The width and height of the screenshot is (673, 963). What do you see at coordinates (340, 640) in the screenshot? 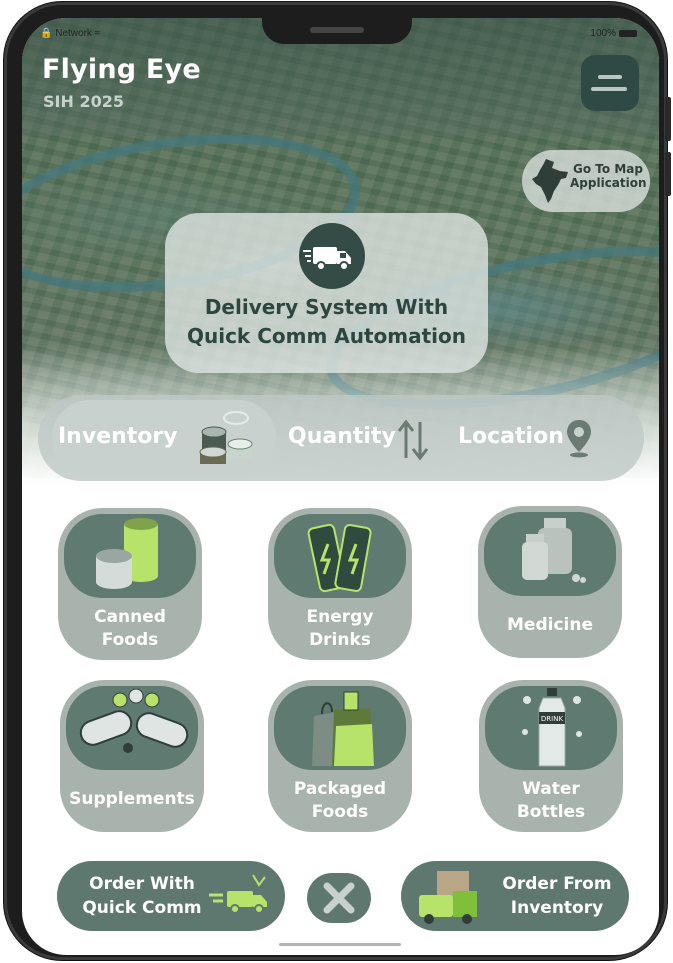
I see `category-label-line2: Drinks` at bounding box center [340, 640].